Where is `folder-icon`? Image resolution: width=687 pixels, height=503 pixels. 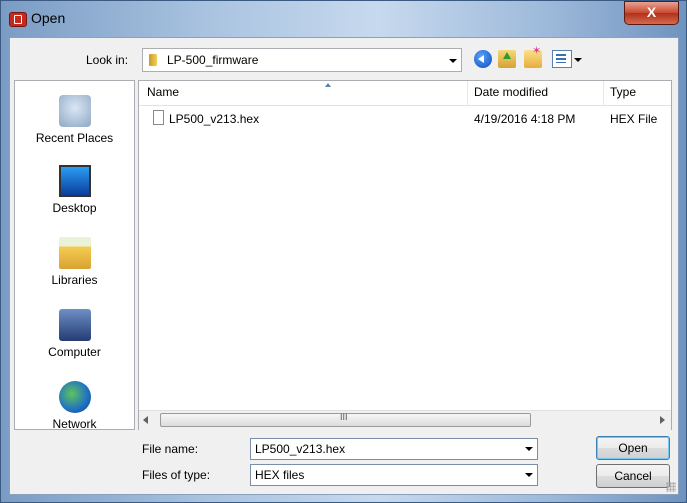 folder-icon is located at coordinates (153, 60).